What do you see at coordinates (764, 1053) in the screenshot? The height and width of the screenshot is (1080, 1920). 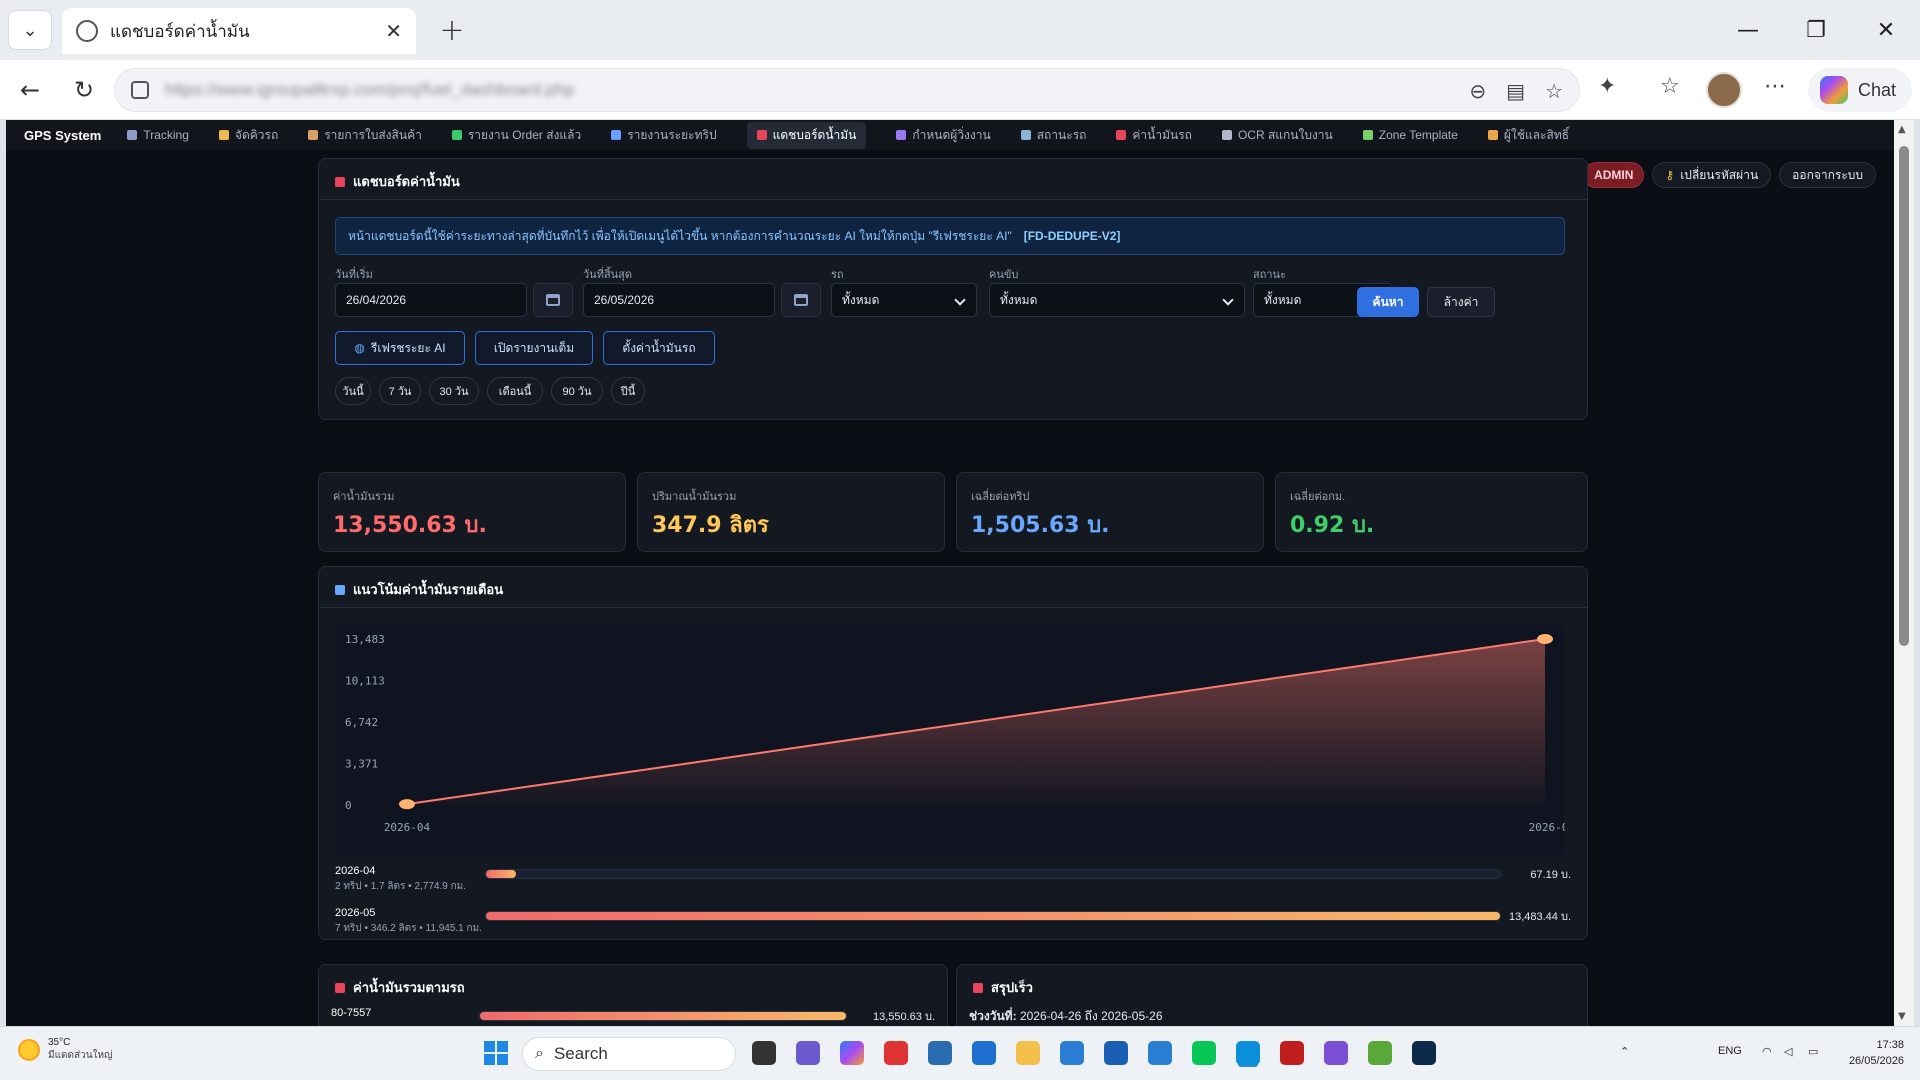 I see `task-view-icon` at bounding box center [764, 1053].